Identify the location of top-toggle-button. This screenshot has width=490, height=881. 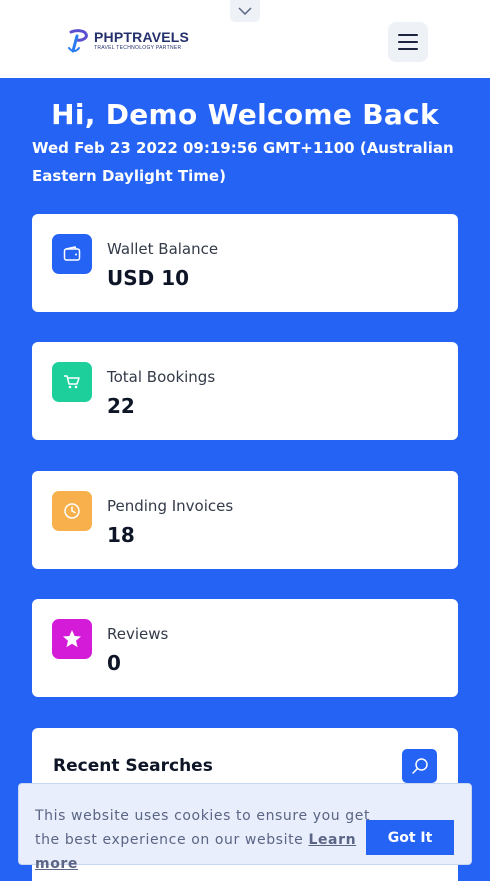
(245, 11).